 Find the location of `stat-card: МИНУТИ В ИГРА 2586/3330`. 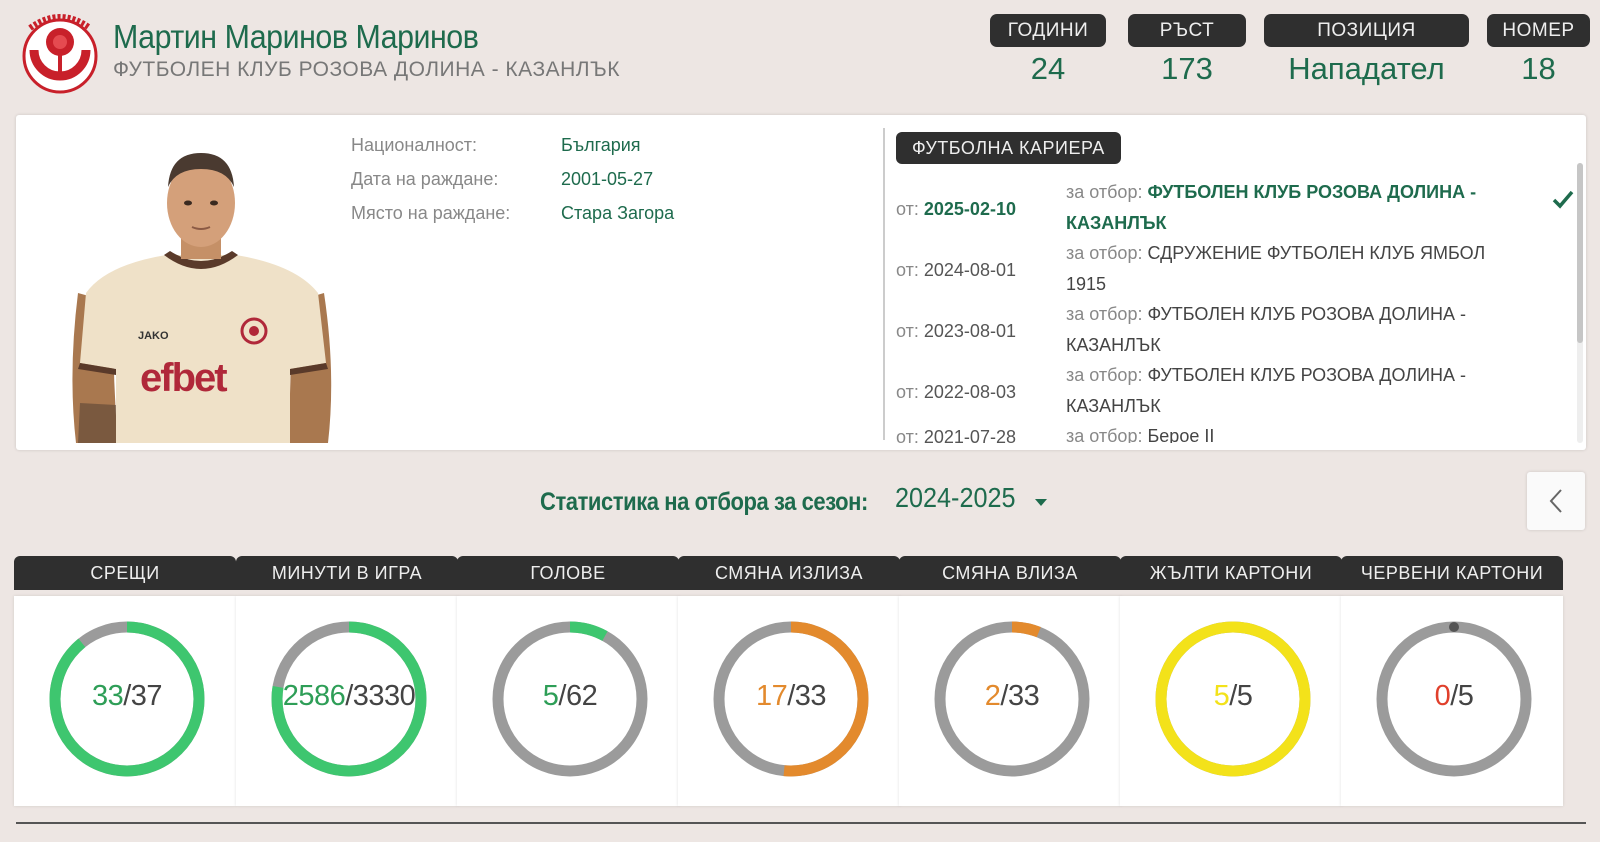

stat-card: МИНУТИ В ИГРА 2586/3330 is located at coordinates (347, 681).